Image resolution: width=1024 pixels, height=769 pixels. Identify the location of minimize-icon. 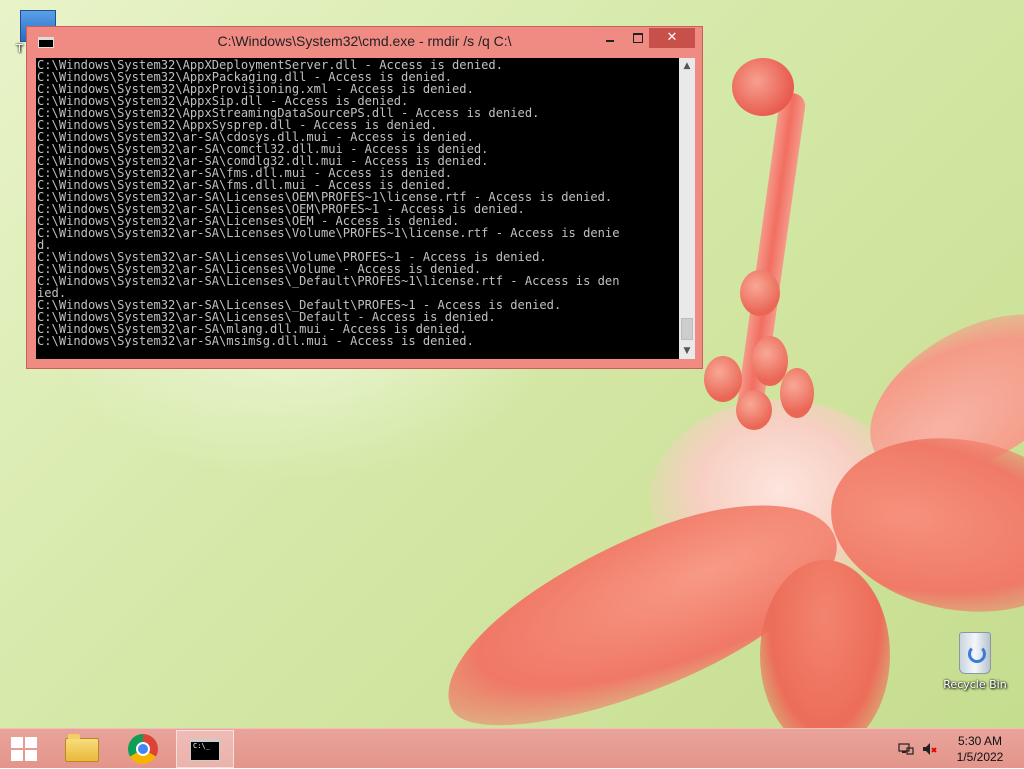
(610, 41).